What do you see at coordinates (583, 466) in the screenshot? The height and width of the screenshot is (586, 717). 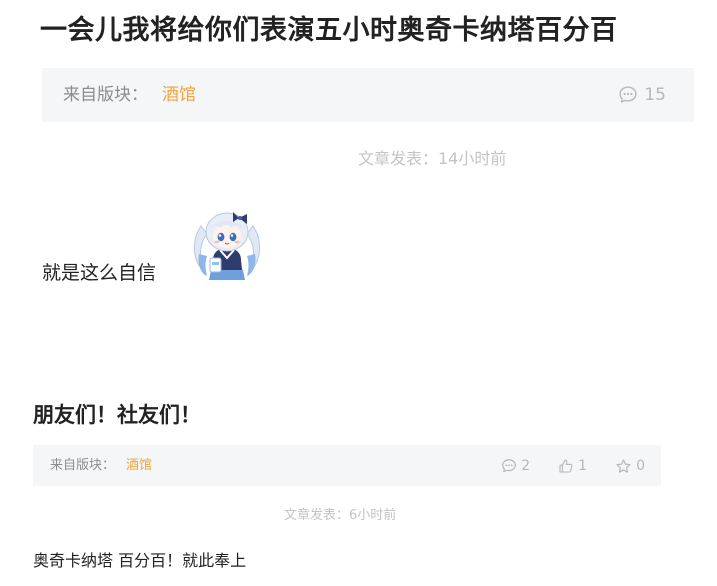 I see `like-count: 1` at bounding box center [583, 466].